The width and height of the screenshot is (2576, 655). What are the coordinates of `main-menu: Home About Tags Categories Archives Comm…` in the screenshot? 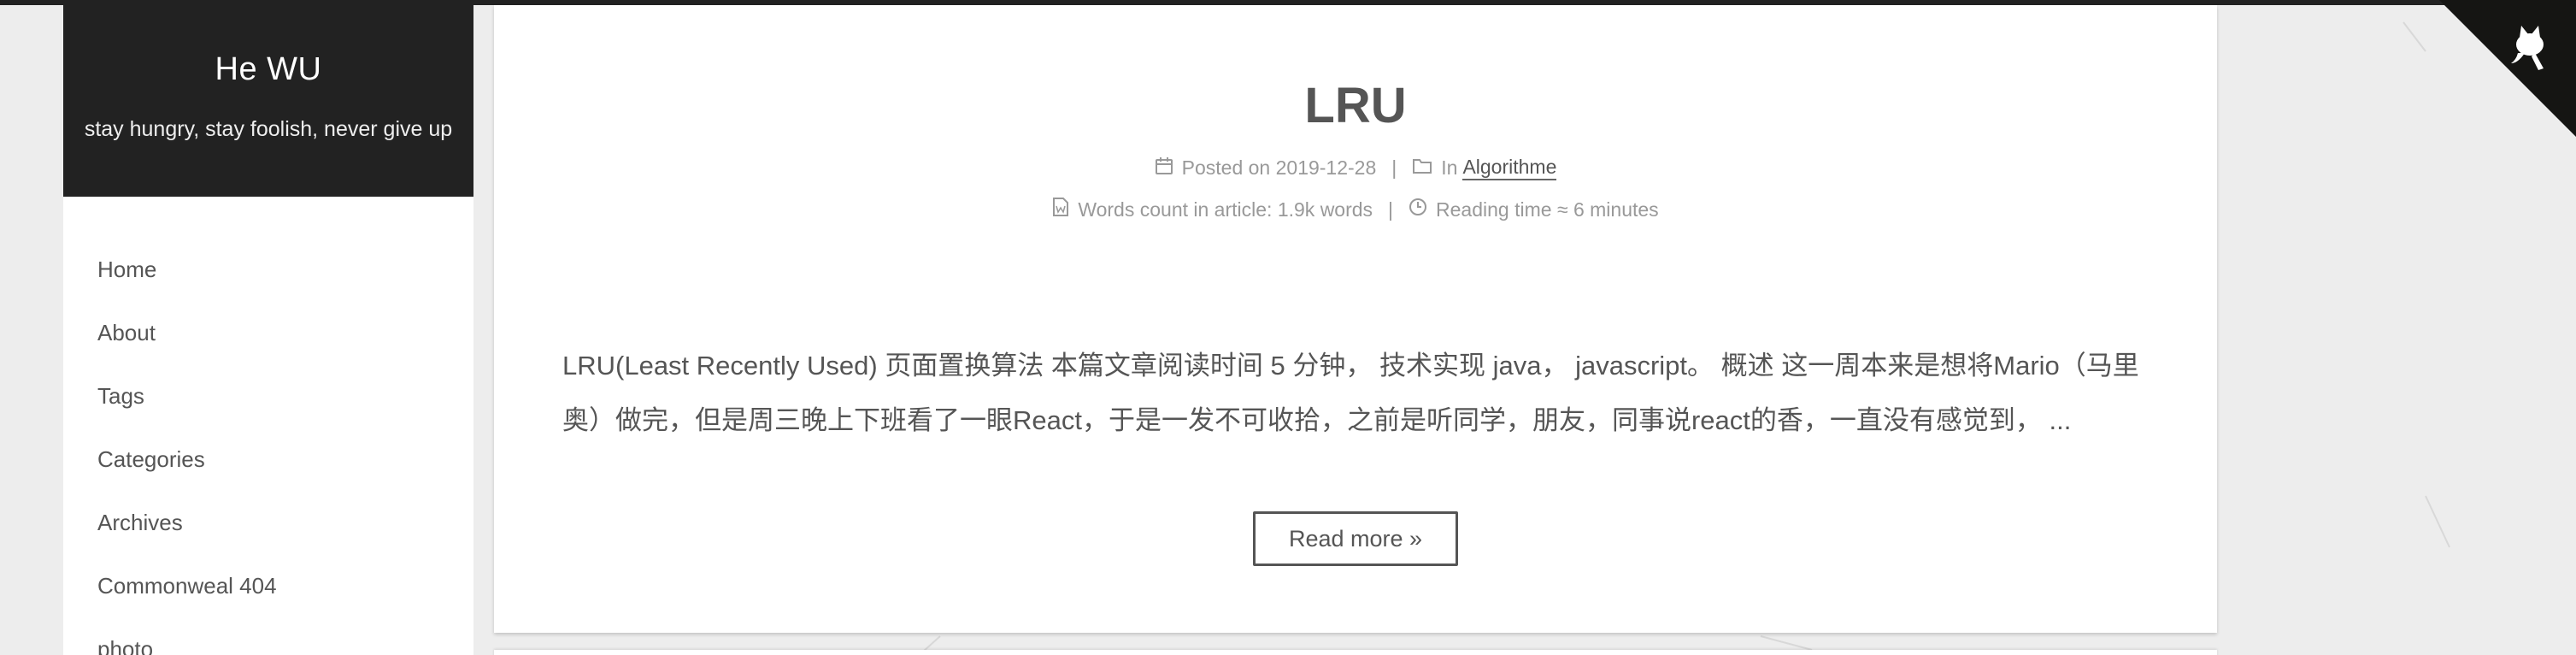 It's located at (268, 426).